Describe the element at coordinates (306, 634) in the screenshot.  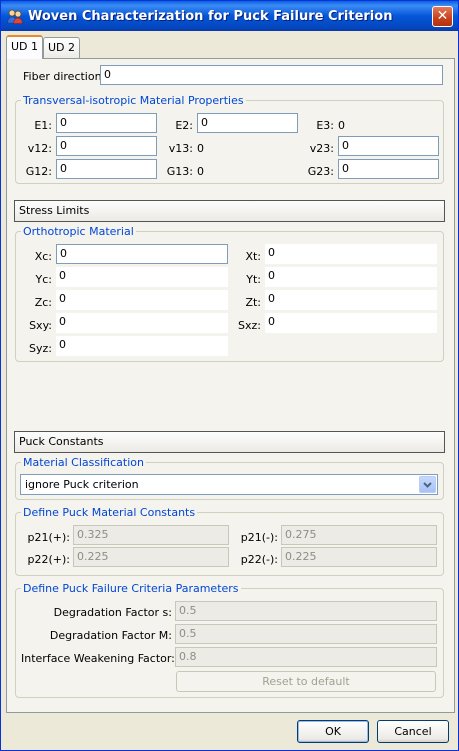
I see `degradation-m-input: 0.5` at that location.